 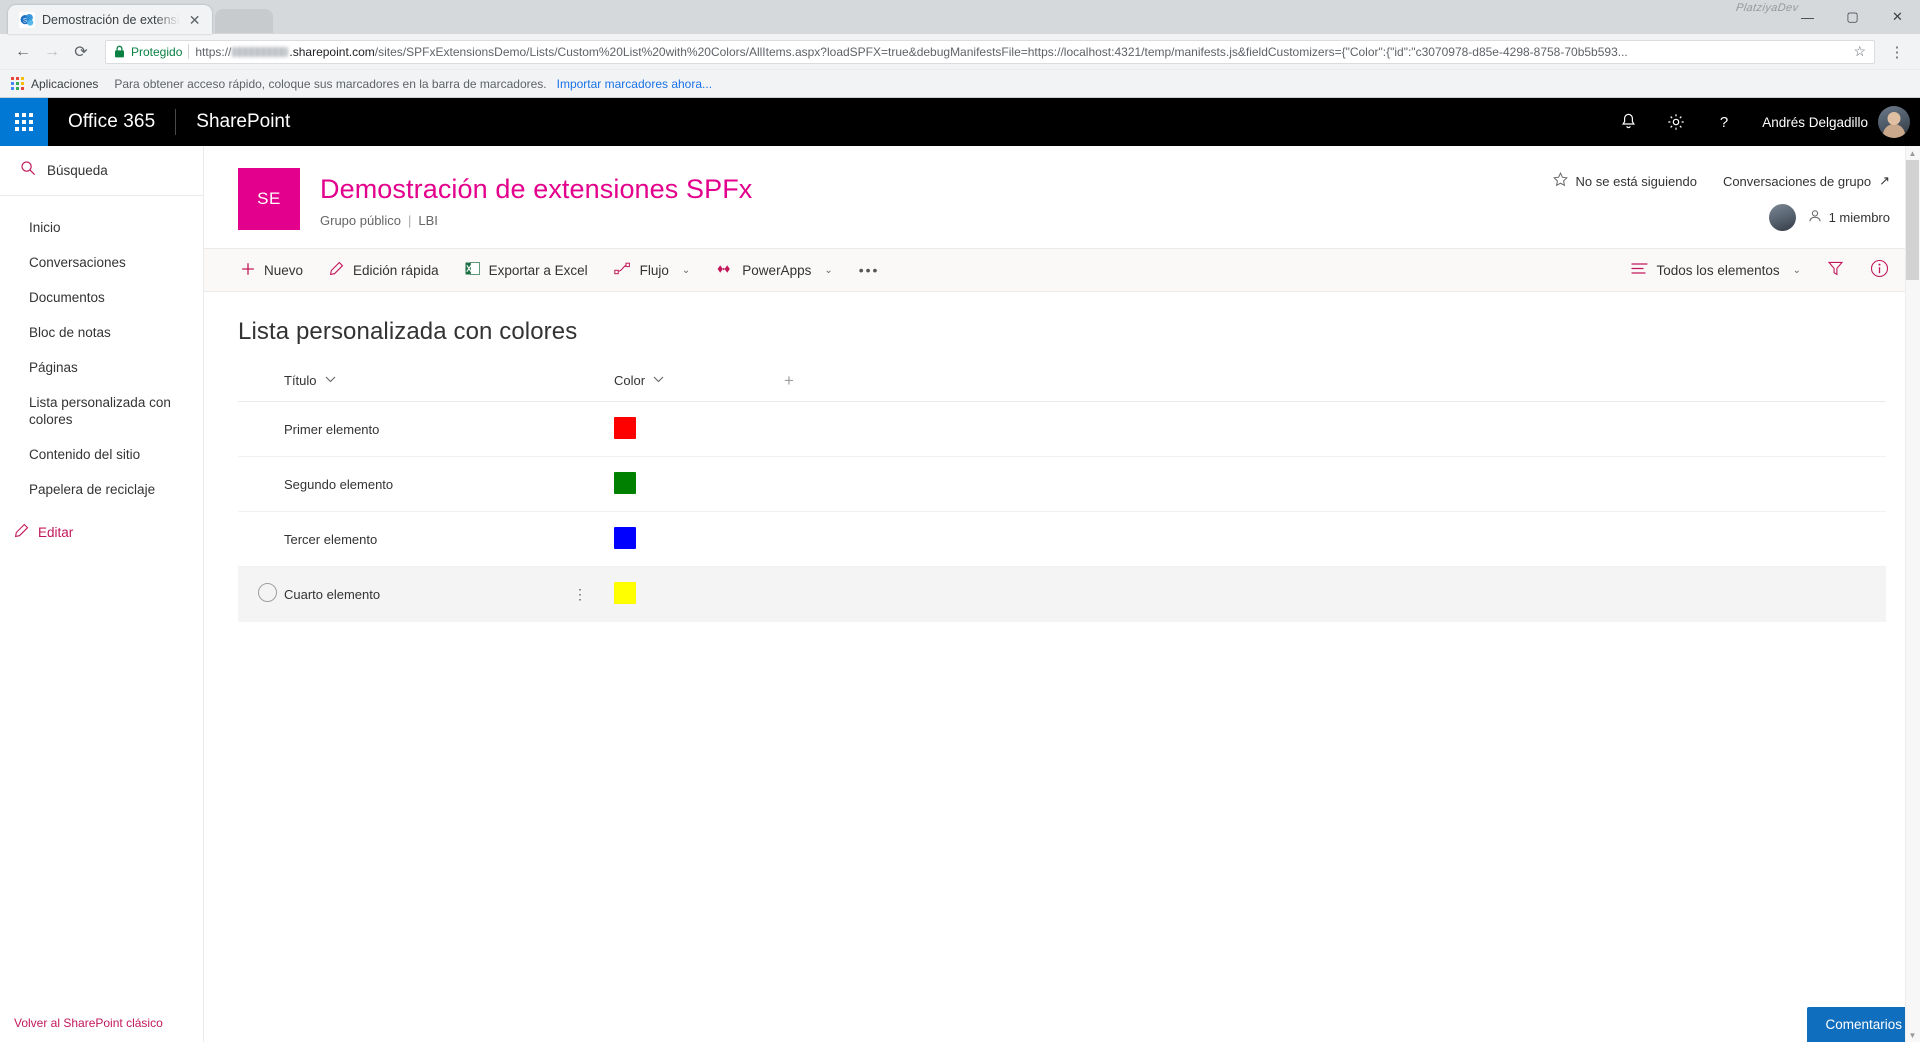 I want to click on select-all-header, so click(x=261, y=387).